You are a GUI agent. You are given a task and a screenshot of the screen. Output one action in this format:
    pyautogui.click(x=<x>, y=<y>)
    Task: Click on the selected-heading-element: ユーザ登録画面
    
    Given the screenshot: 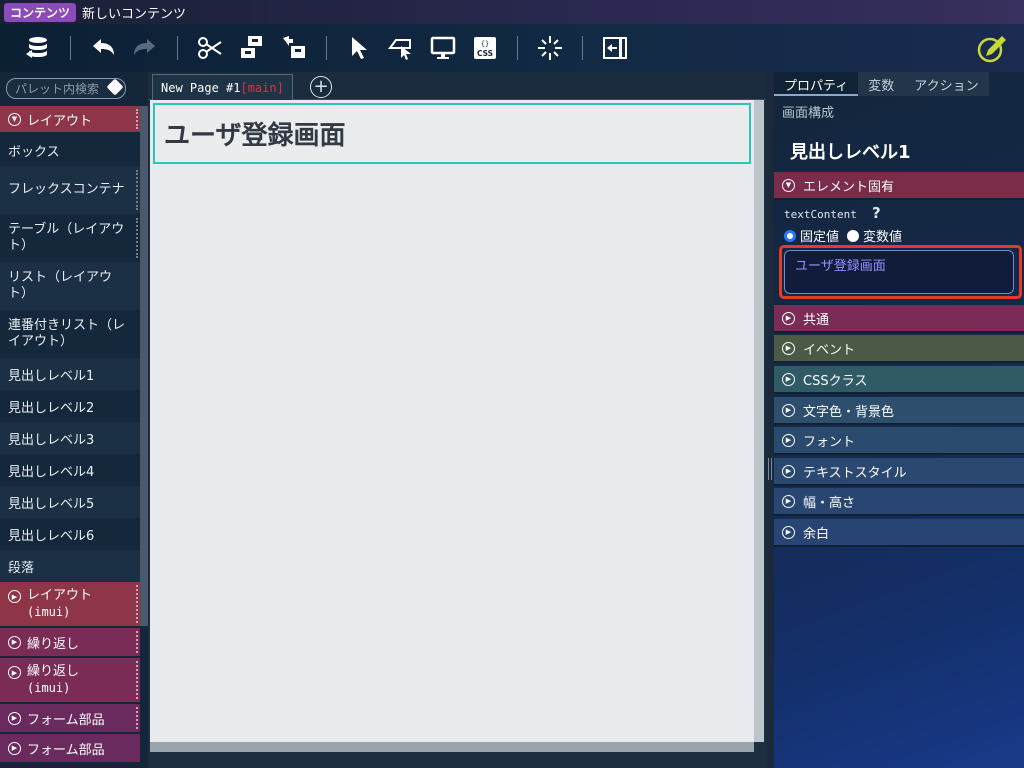 What is the action you would take?
    pyautogui.click(x=452, y=133)
    